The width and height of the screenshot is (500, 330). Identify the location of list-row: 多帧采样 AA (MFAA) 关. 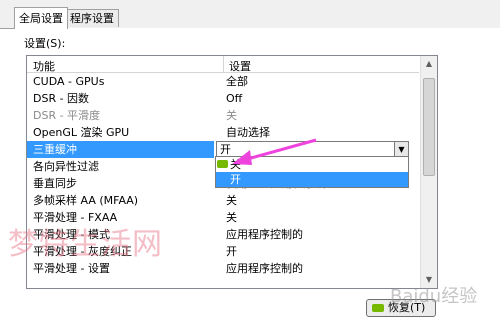
(223, 200).